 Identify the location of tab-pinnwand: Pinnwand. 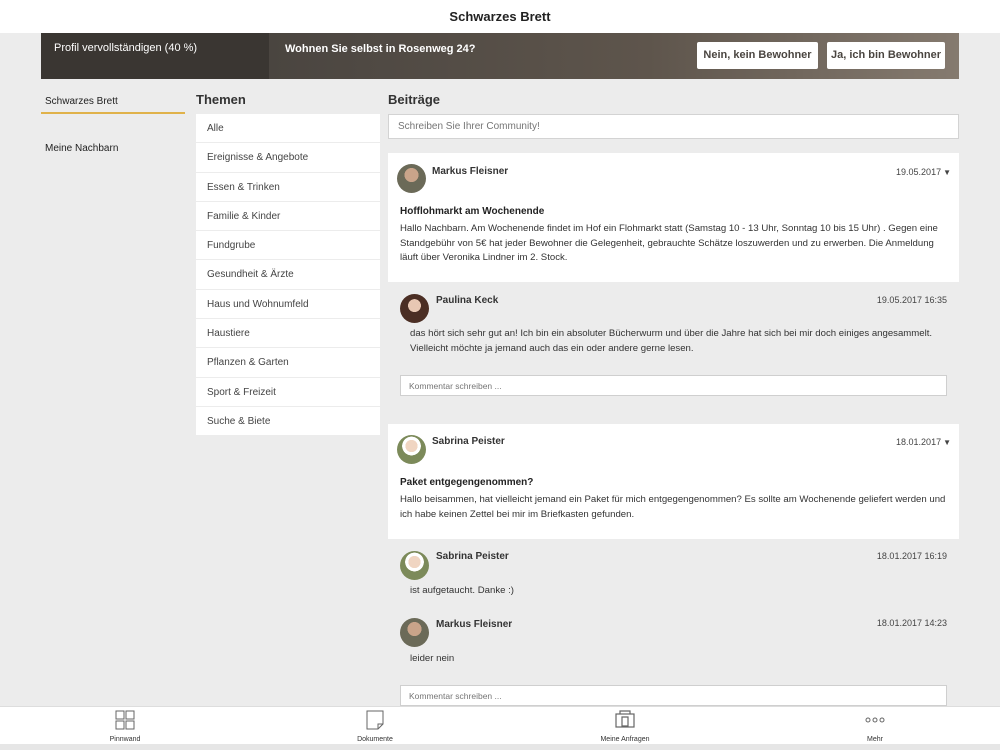
(125, 725).